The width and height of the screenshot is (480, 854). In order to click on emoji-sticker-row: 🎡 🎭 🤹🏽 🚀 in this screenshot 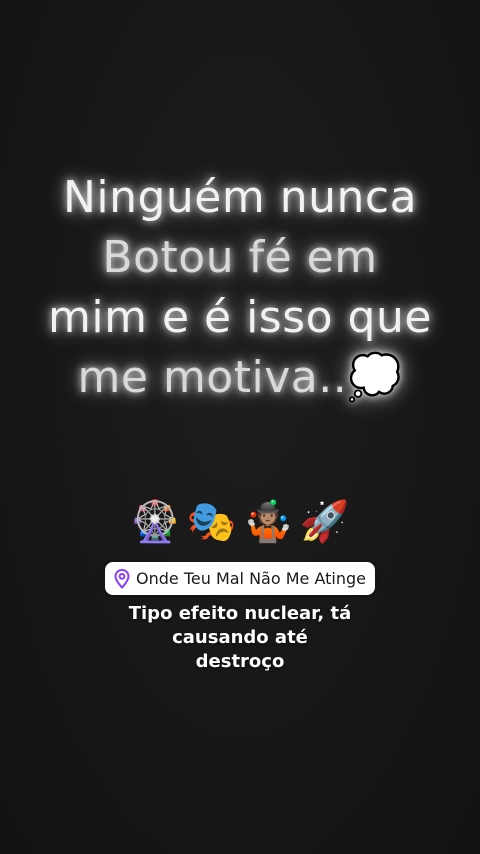, I will do `click(240, 522)`.